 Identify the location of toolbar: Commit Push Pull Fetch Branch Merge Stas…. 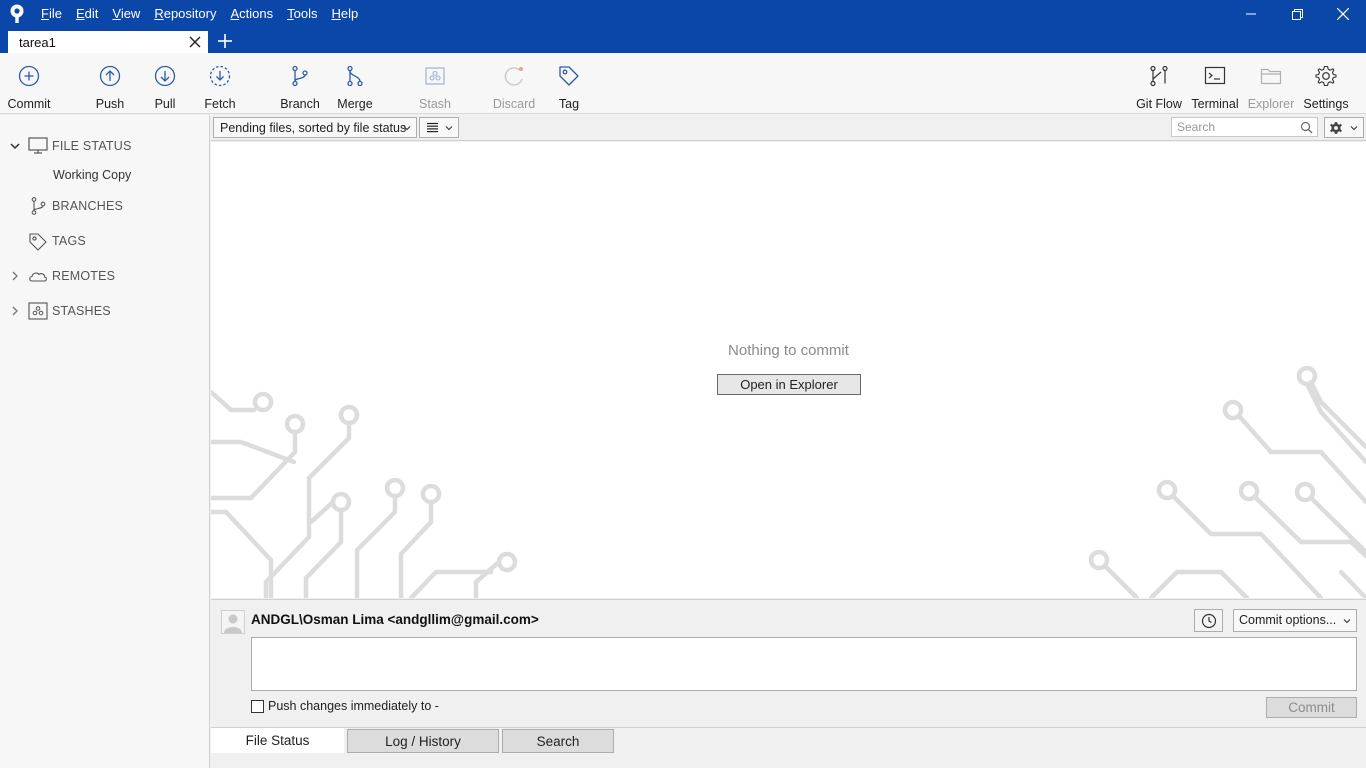
(683, 83).